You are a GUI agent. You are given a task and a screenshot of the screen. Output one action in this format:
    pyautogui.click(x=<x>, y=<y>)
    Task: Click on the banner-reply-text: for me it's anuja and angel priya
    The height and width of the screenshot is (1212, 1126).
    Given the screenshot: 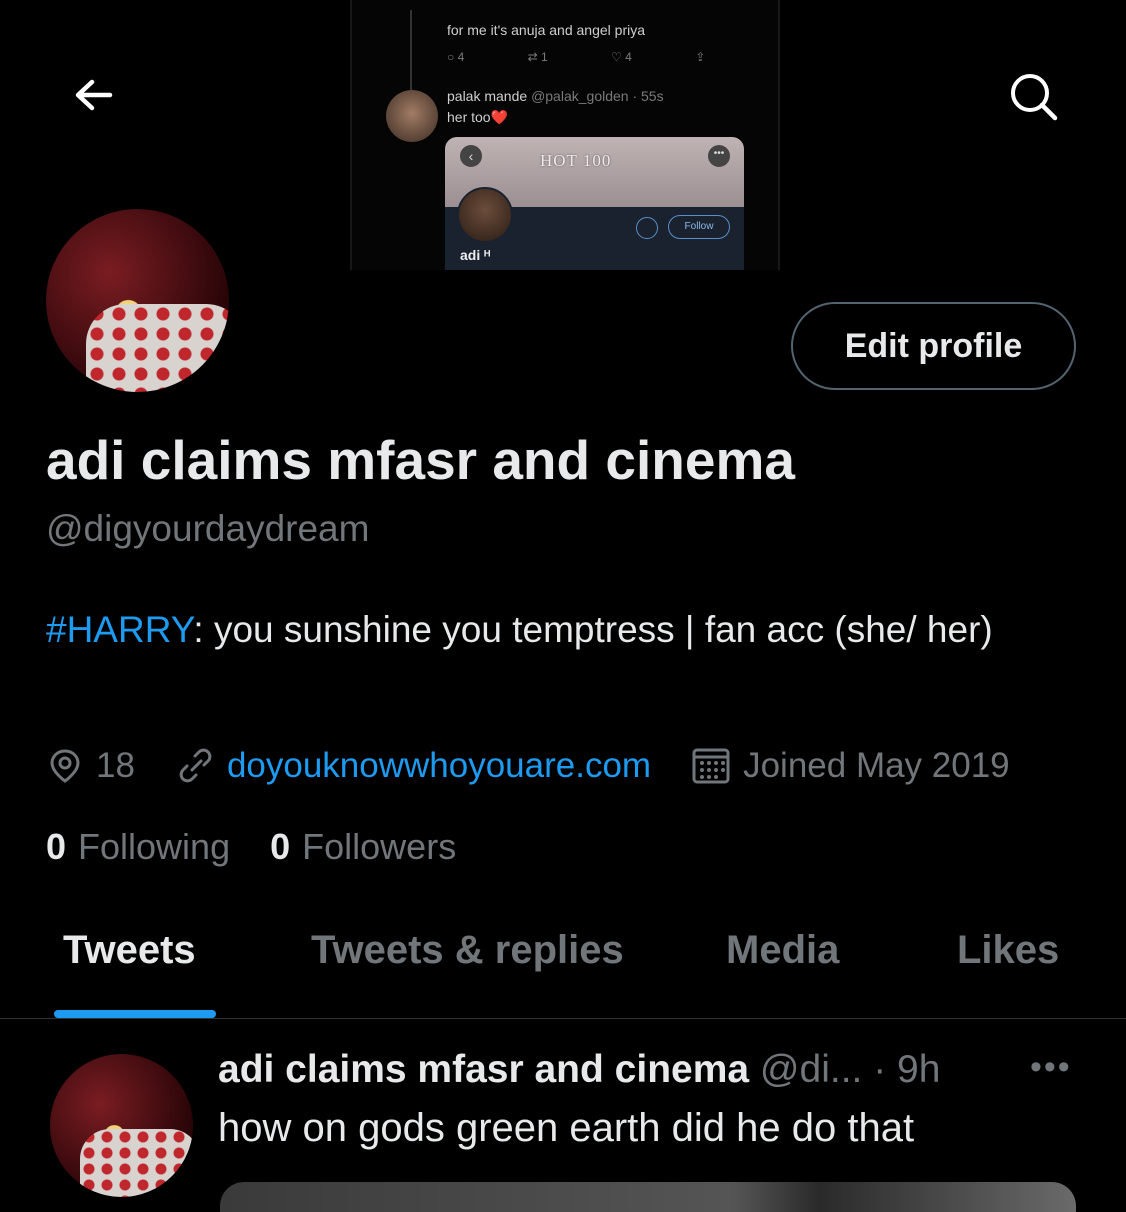 What is the action you would take?
    pyautogui.click(x=546, y=30)
    